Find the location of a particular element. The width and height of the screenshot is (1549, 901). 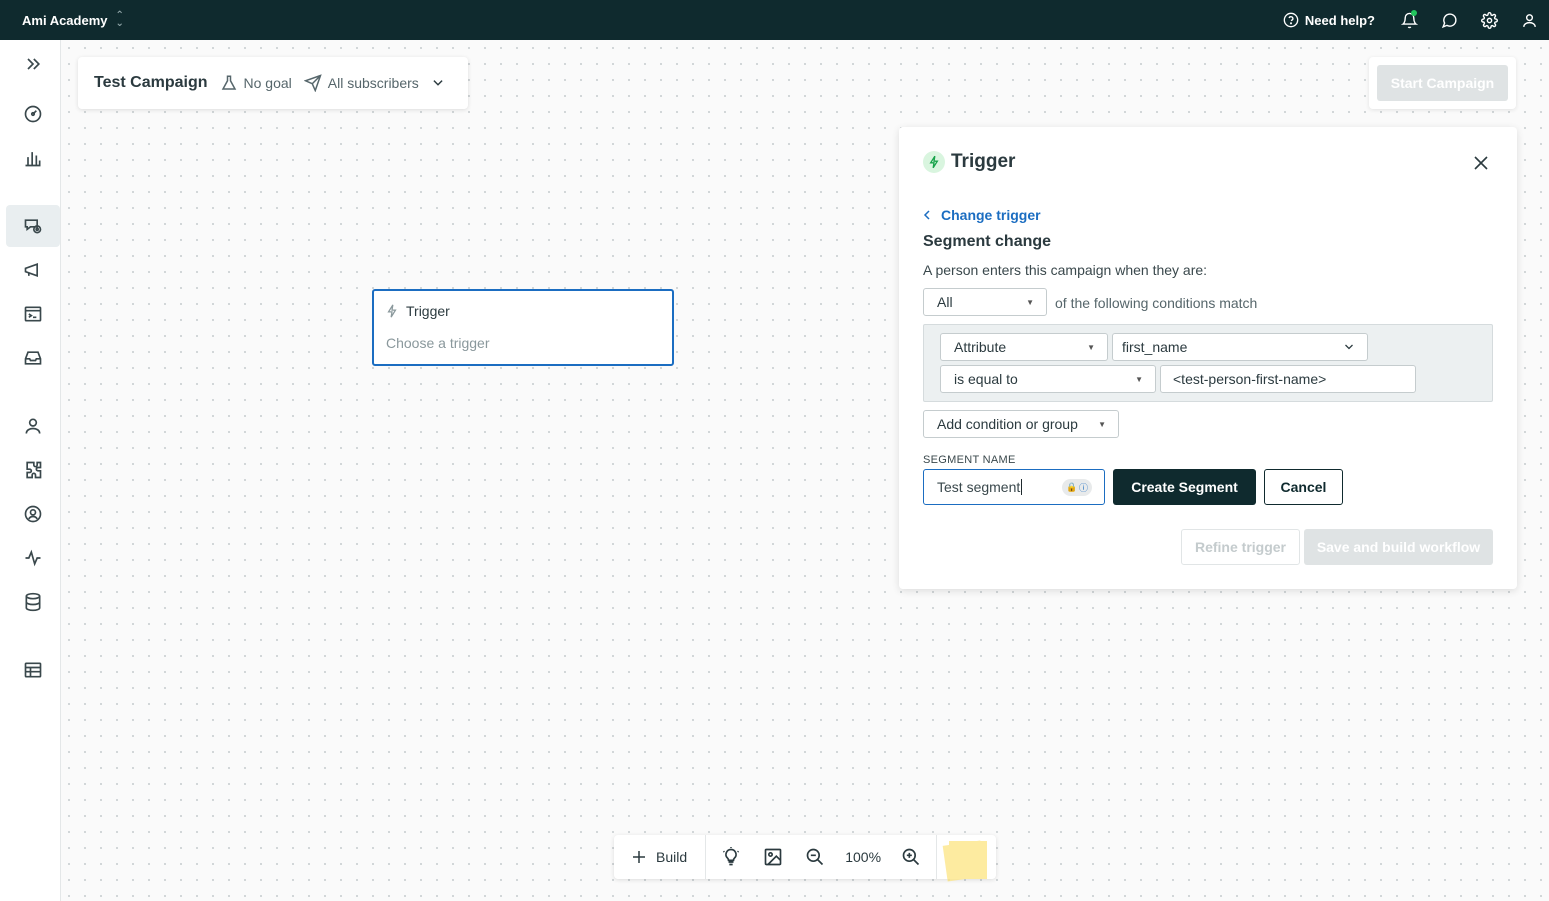

trigger-node-title: Trigger is located at coordinates (428, 311).